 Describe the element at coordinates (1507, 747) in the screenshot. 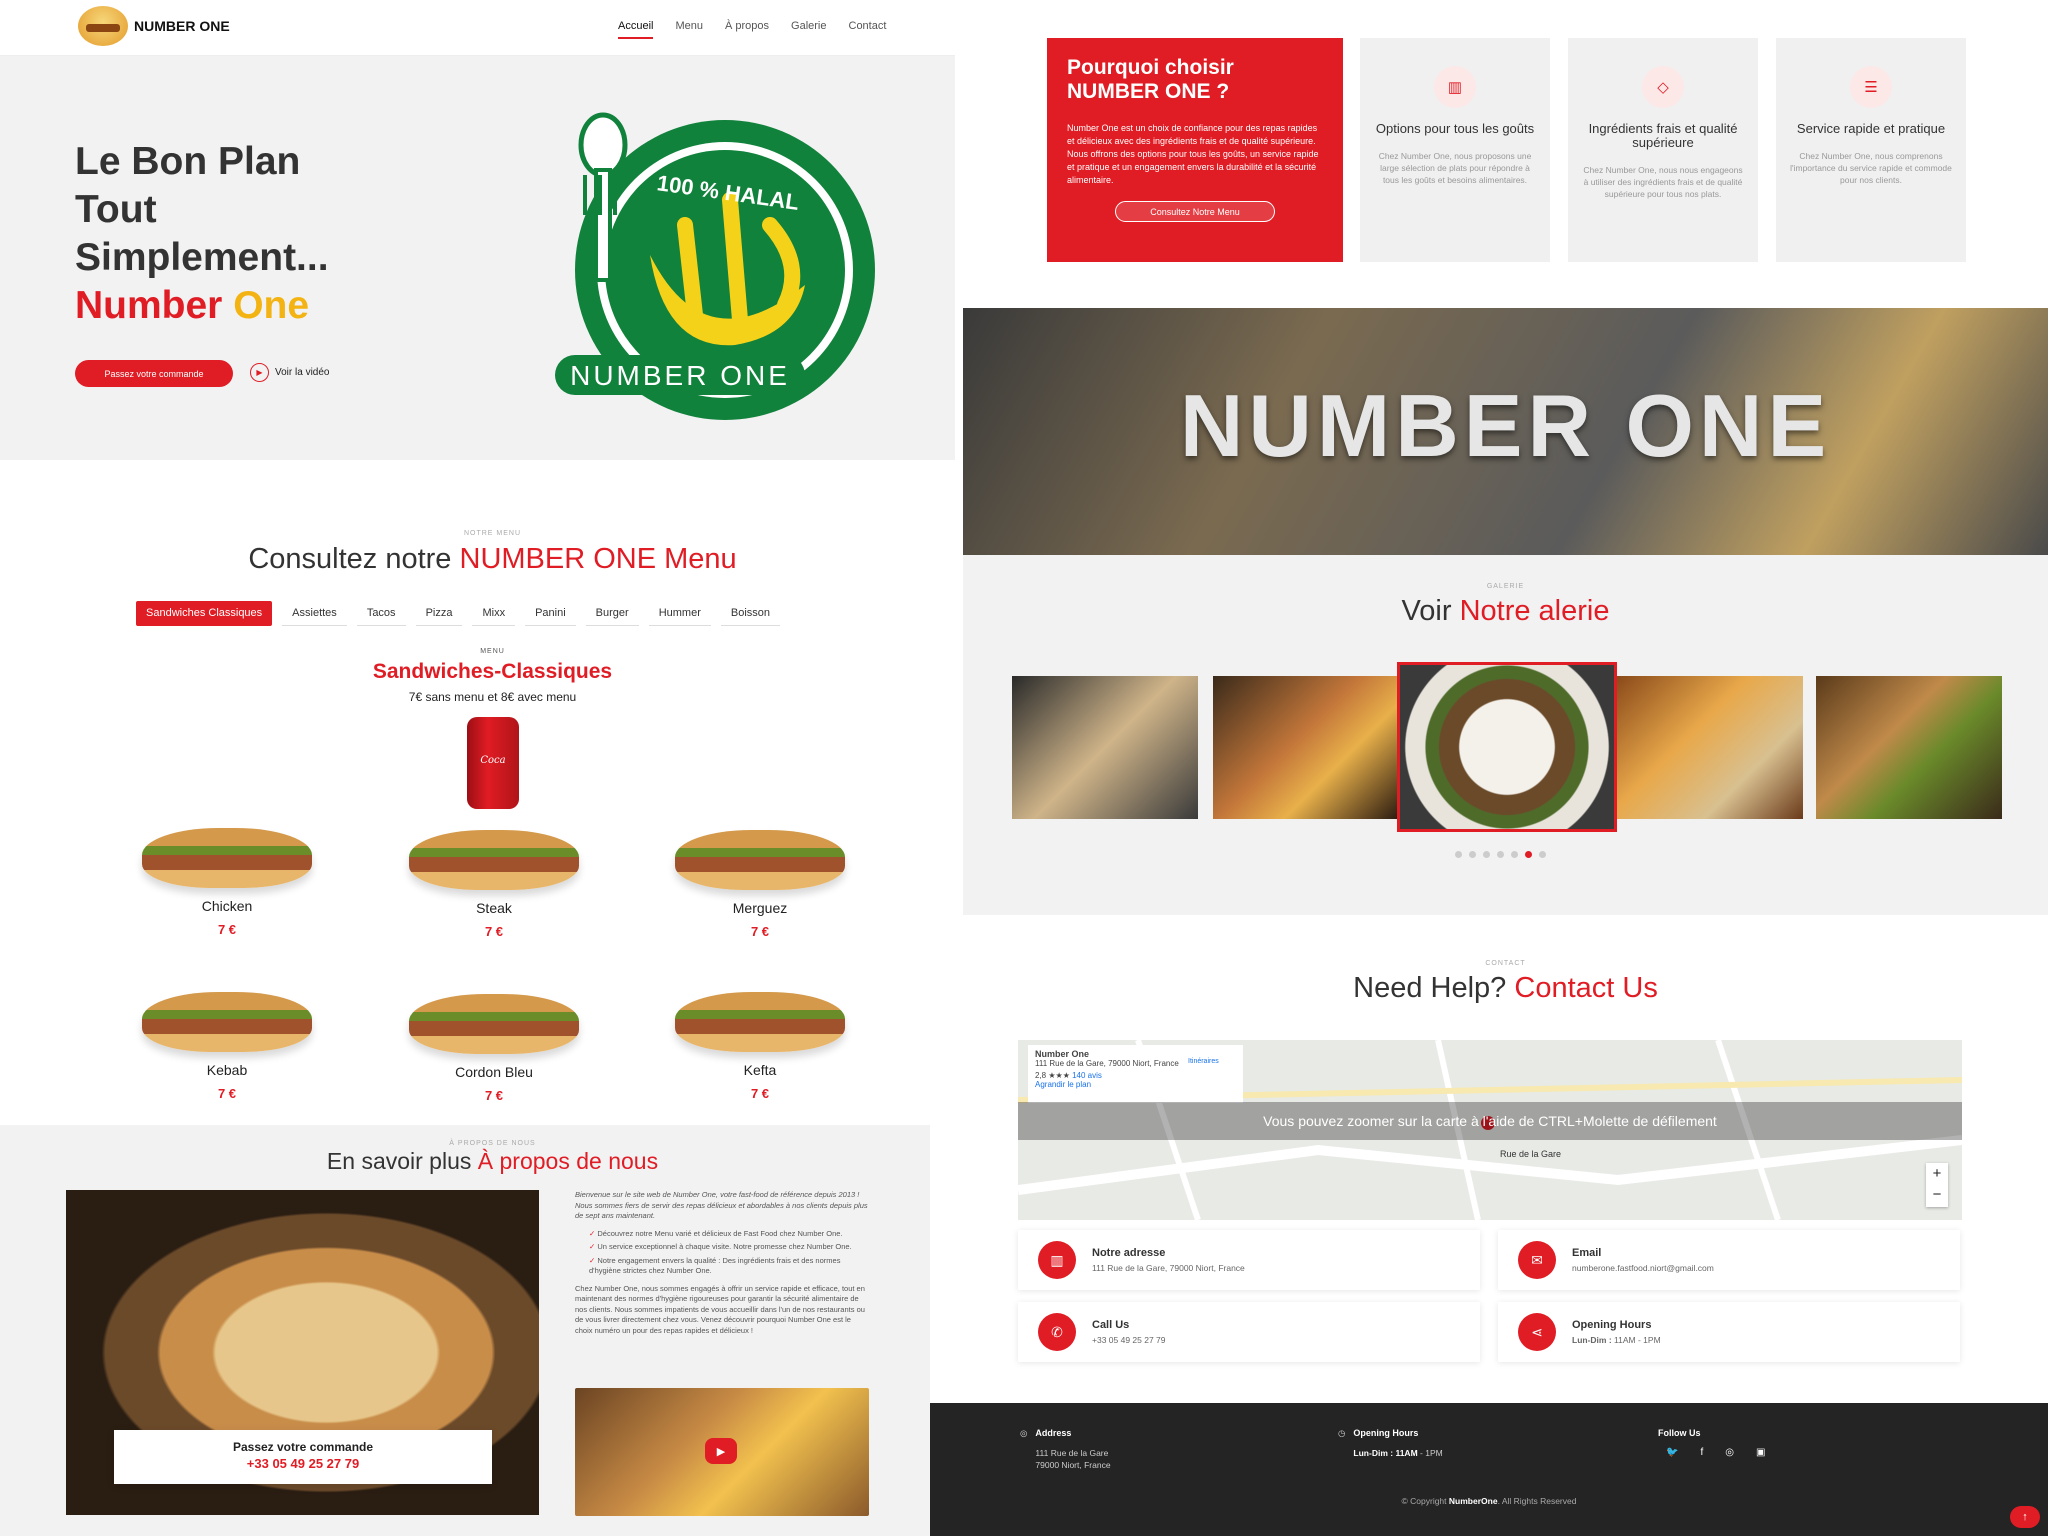

I see `gallery-image-steak-active` at that location.